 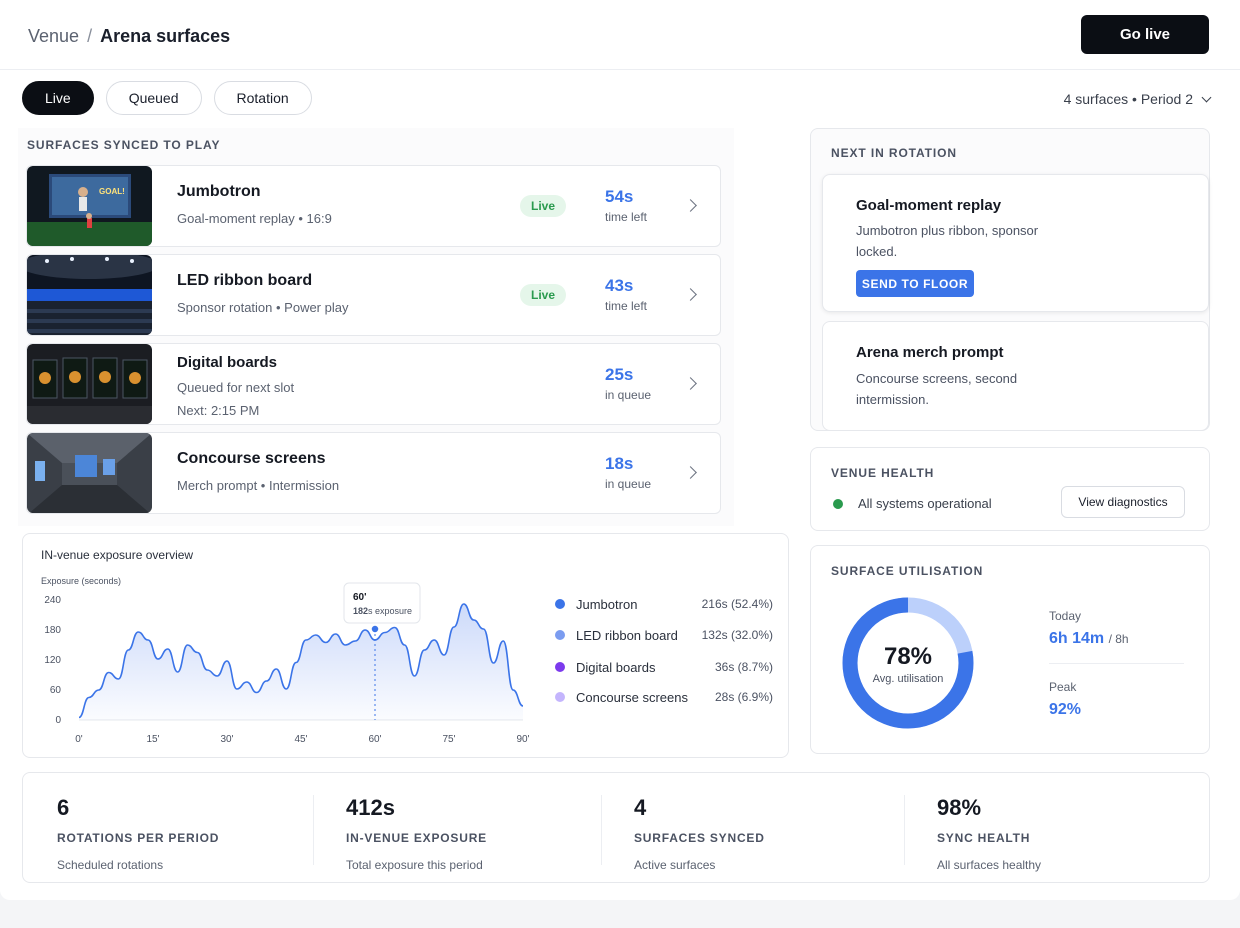 I want to click on legend-name: Digital boards, so click(x=616, y=667).